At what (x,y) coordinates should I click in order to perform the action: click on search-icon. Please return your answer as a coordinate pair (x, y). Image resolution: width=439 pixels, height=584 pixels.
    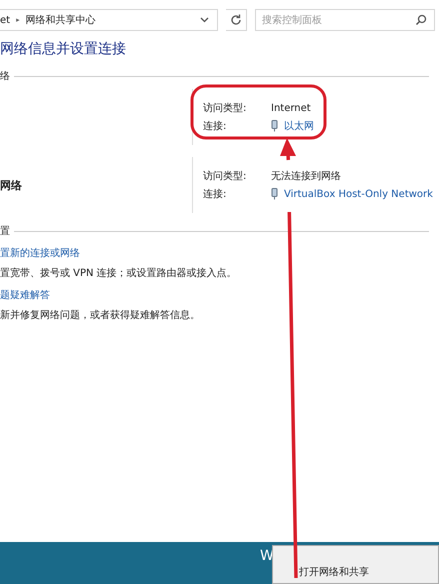
    Looking at the image, I should click on (421, 20).